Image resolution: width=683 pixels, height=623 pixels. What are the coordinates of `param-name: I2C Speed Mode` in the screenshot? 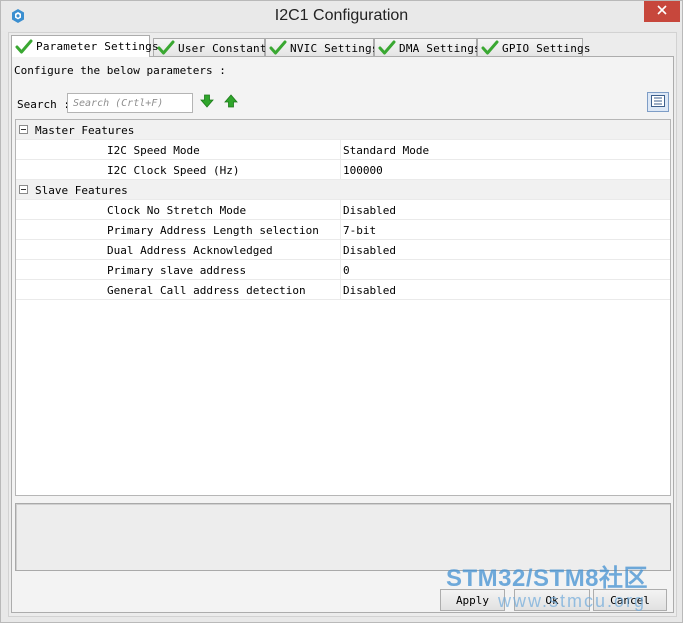 It's located at (153, 150).